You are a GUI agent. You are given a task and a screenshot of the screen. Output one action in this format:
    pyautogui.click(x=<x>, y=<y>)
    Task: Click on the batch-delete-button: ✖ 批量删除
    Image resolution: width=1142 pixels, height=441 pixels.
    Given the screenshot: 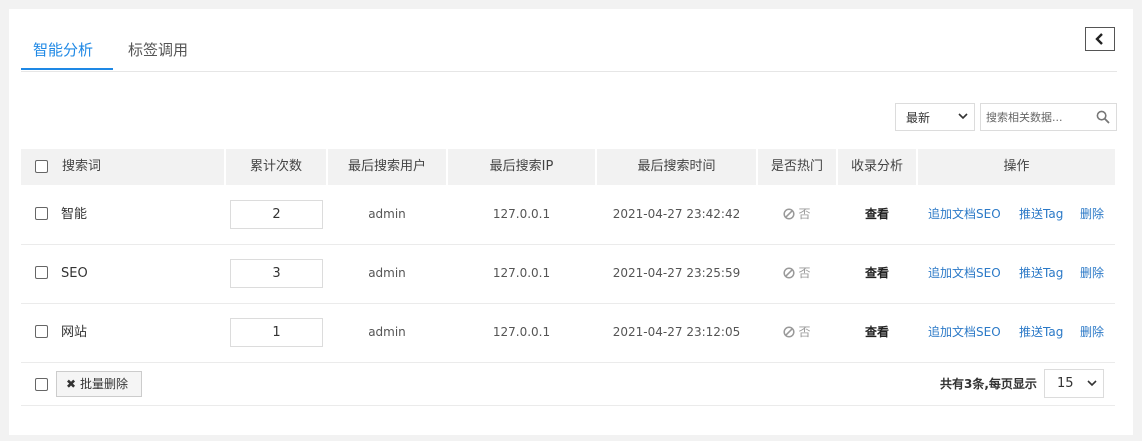 What is the action you would take?
    pyautogui.click(x=99, y=384)
    